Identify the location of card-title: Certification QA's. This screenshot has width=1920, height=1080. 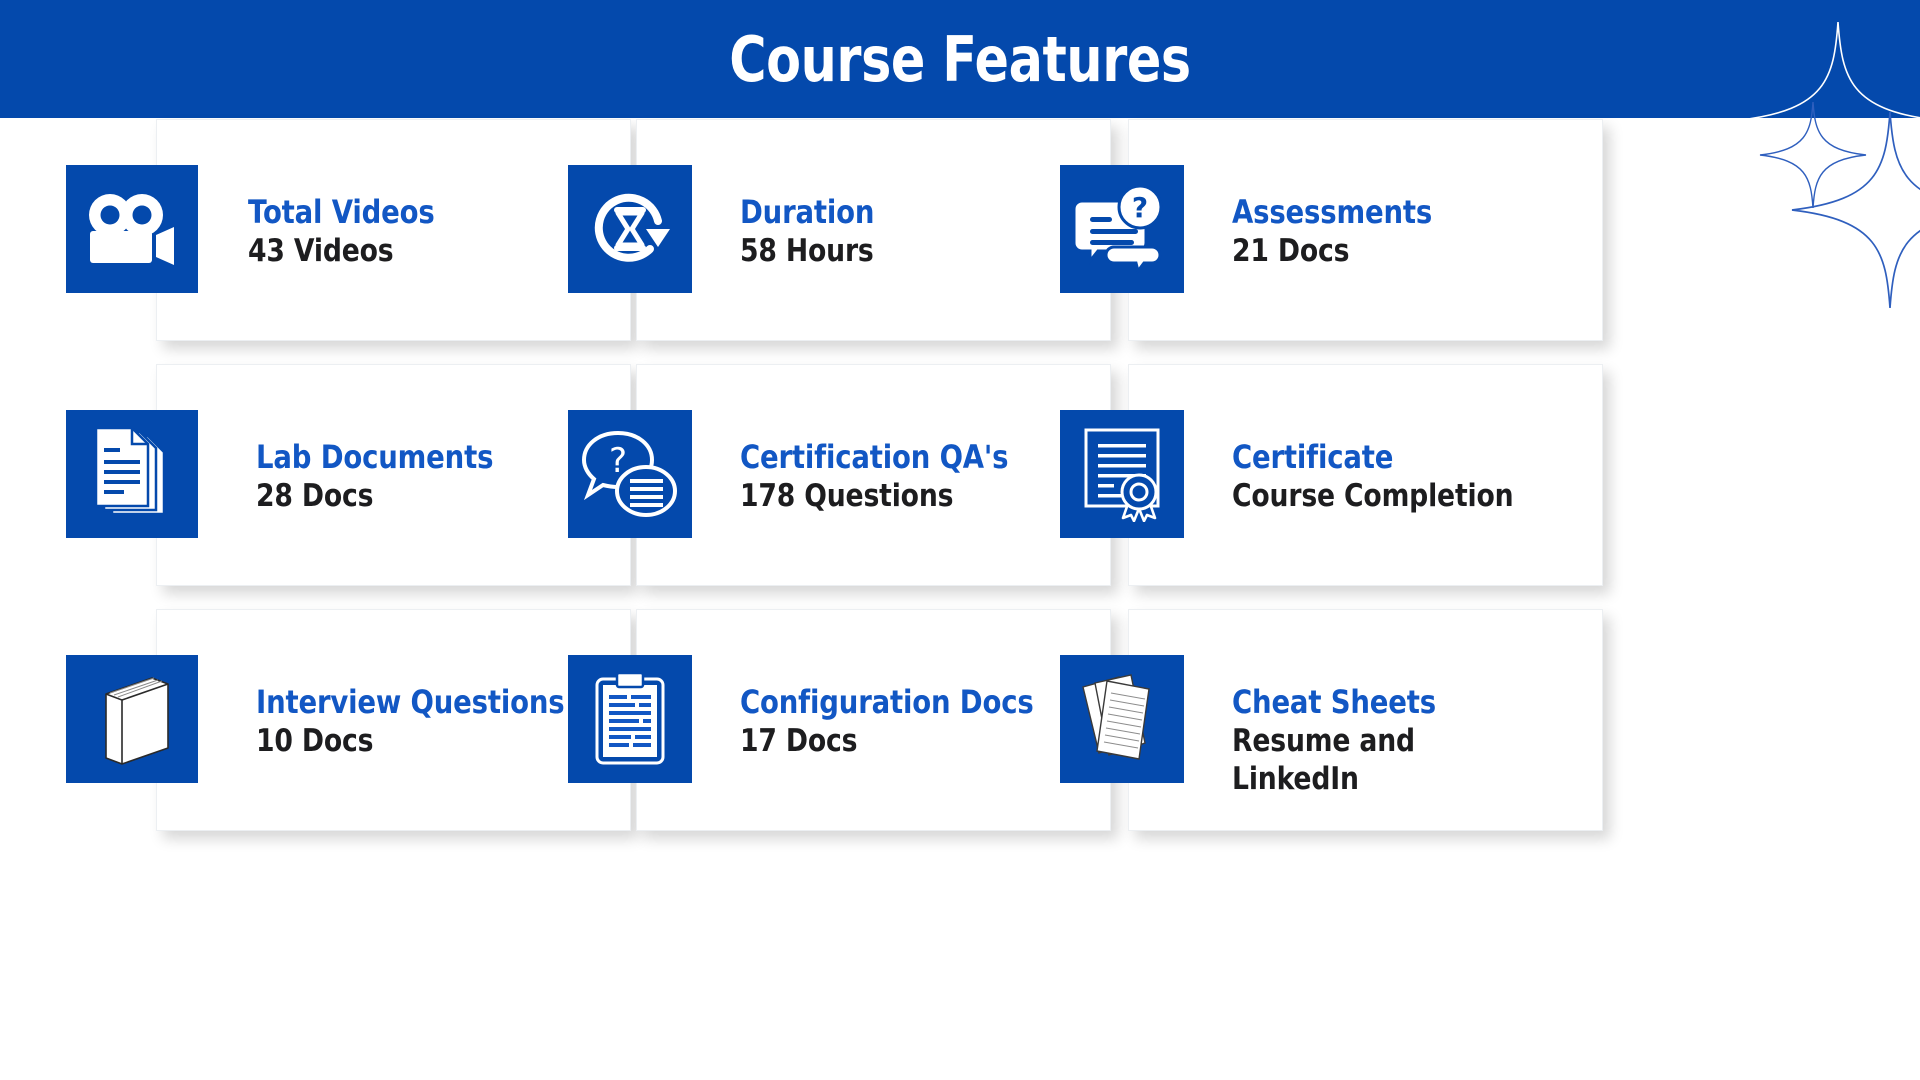
(874, 457).